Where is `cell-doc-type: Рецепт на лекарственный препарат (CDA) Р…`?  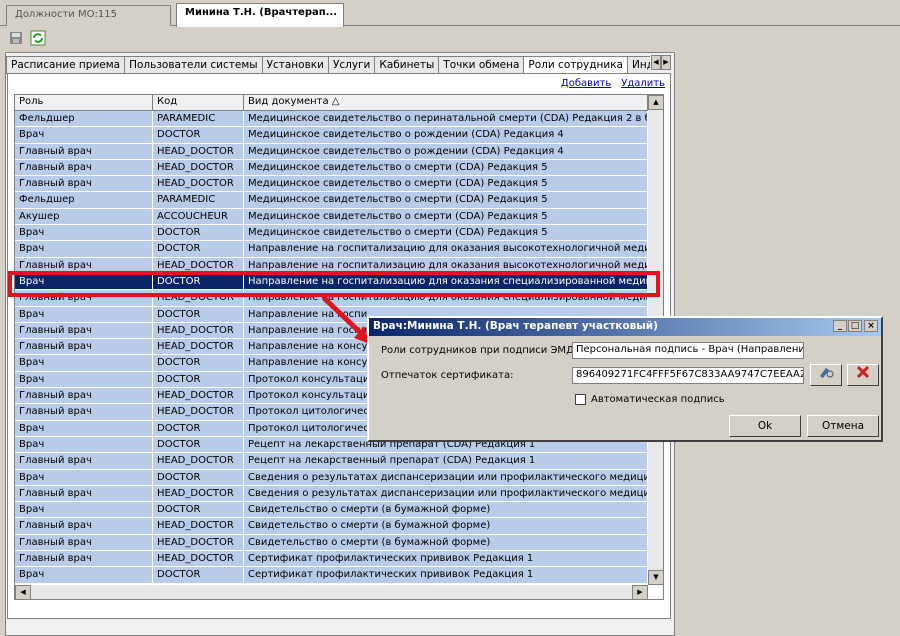 cell-doc-type: Рецепт на лекарственный препарат (CDA) Р… is located at coordinates (446, 461).